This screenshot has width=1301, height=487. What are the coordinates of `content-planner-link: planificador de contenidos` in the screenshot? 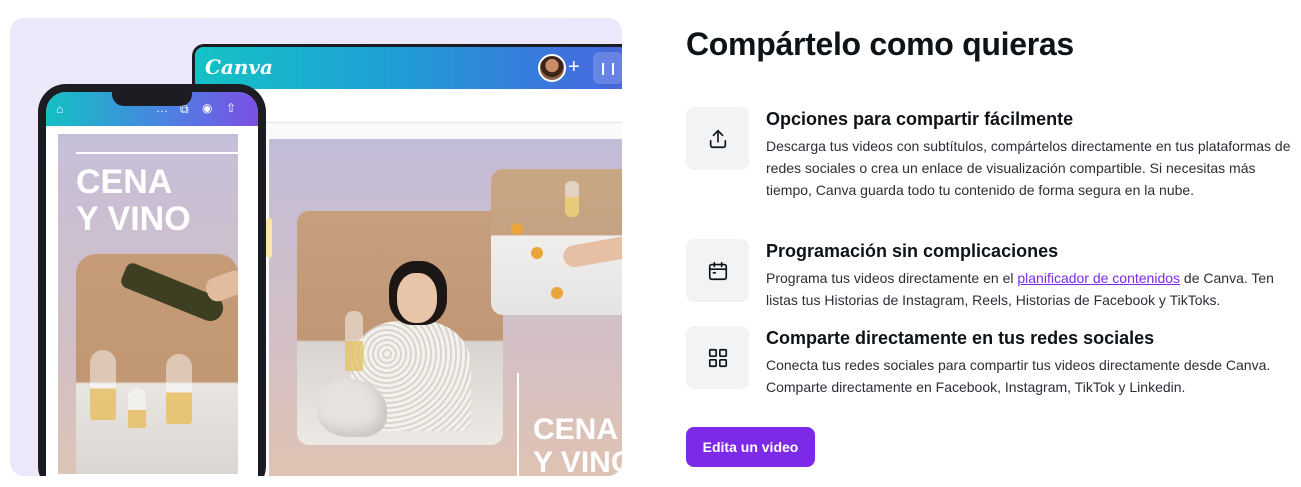 It's located at (1098, 278).